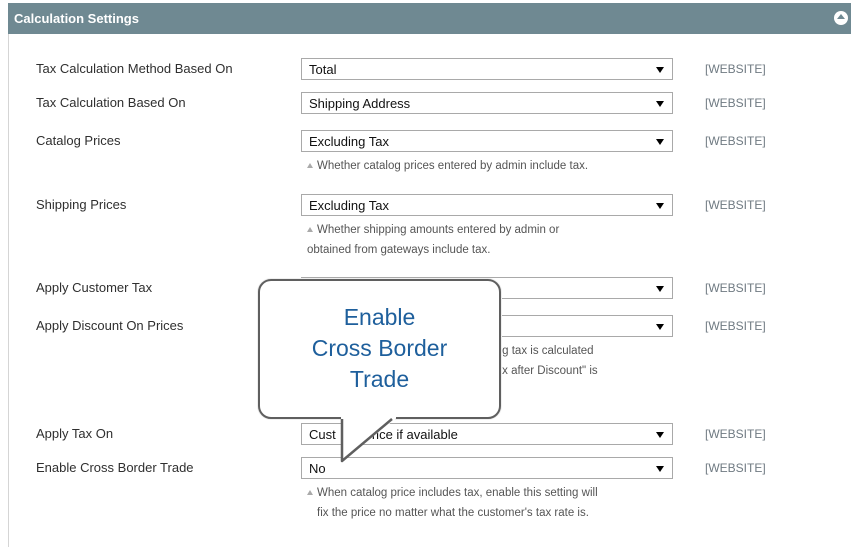 This screenshot has height=547, width=851. Describe the element at coordinates (323, 69) in the screenshot. I see `select-value: Total` at that location.